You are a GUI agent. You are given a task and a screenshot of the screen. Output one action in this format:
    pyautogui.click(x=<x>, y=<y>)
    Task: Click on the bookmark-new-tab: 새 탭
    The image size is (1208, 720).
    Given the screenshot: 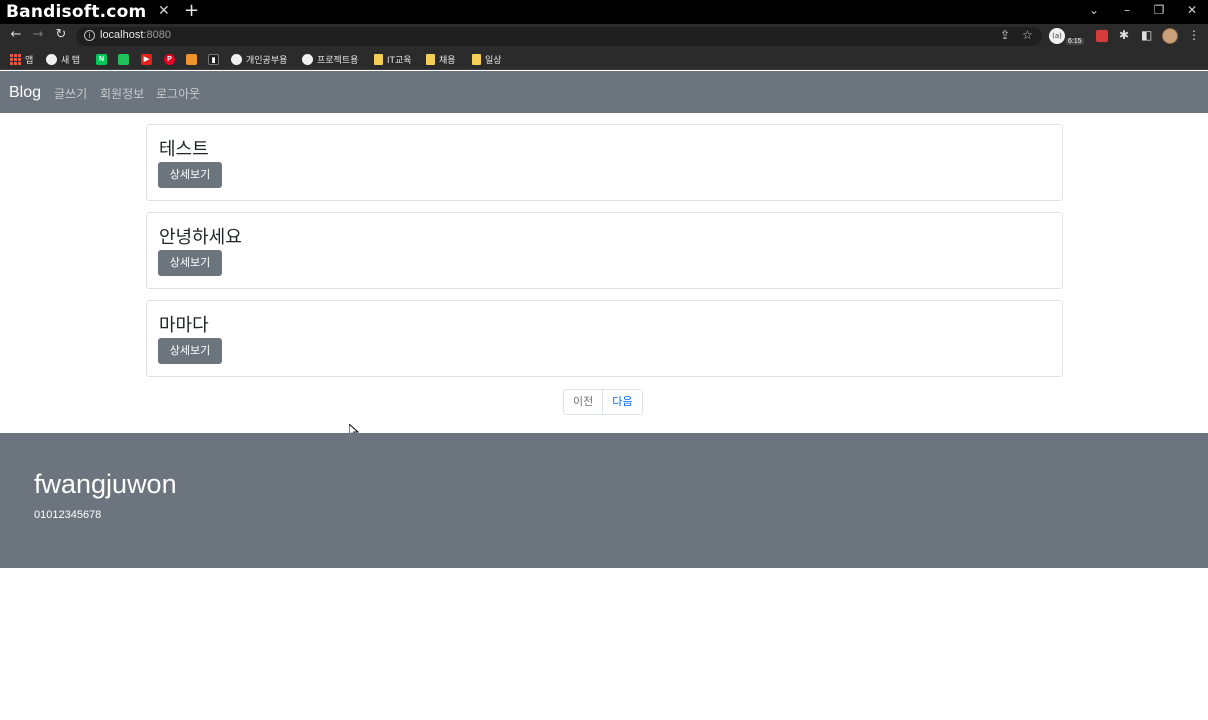 What is the action you would take?
    pyautogui.click(x=63, y=59)
    